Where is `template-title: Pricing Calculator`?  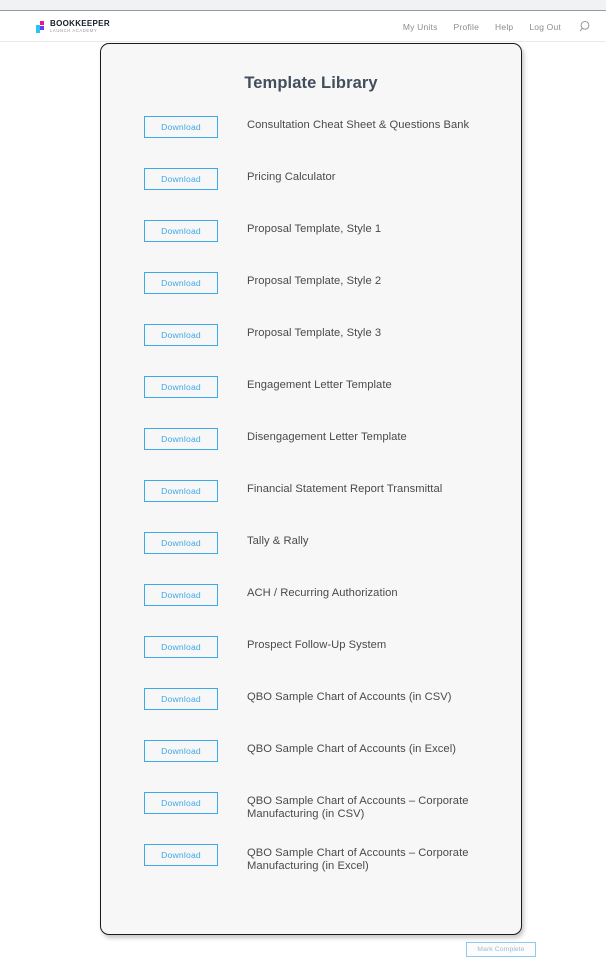 template-title: Pricing Calculator is located at coordinates (291, 177).